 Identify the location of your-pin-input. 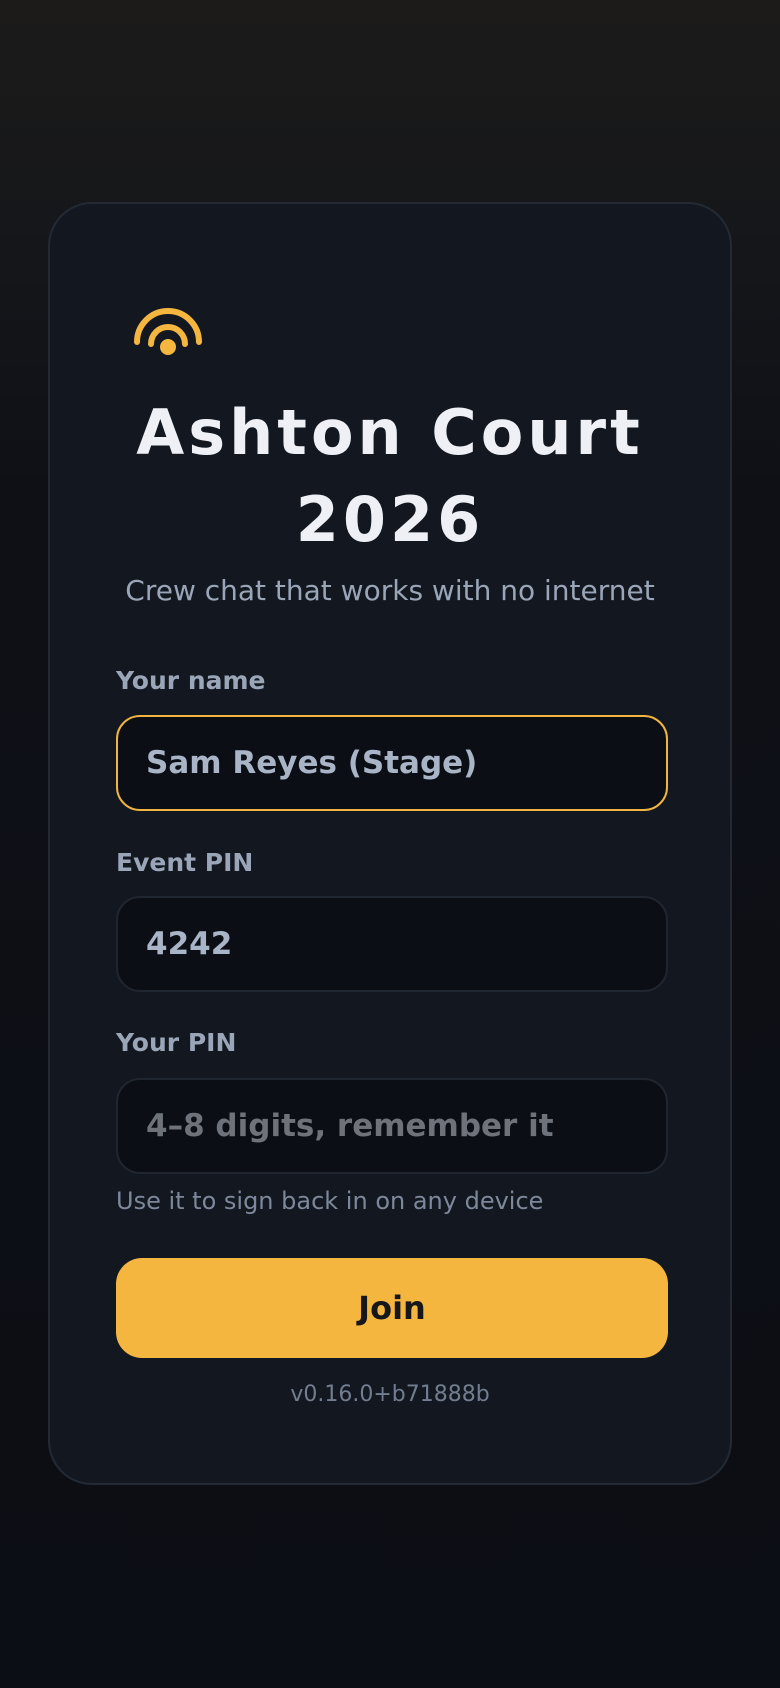
(392, 1126).